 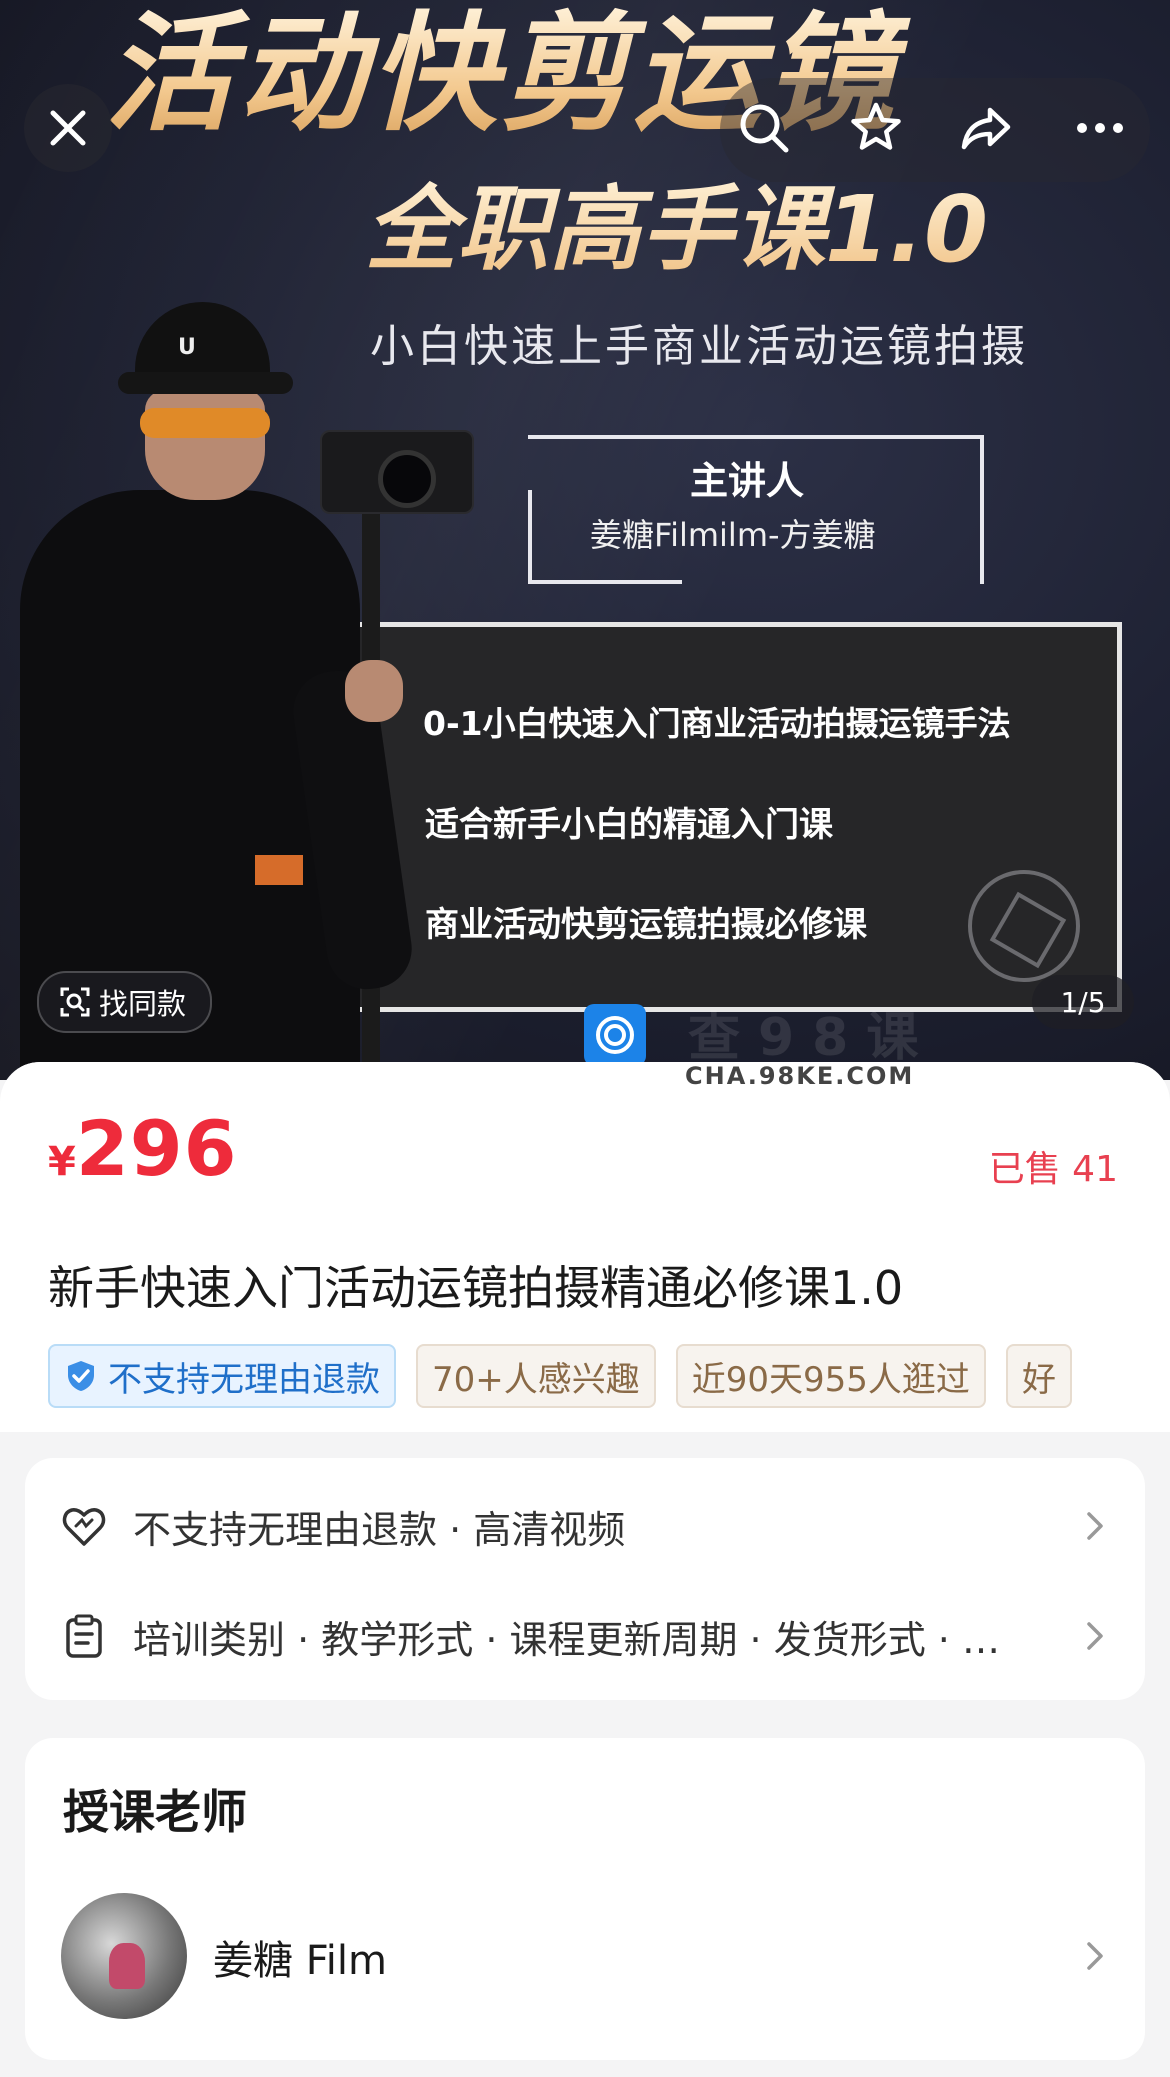 I want to click on price-value: 296, so click(x=156, y=1148).